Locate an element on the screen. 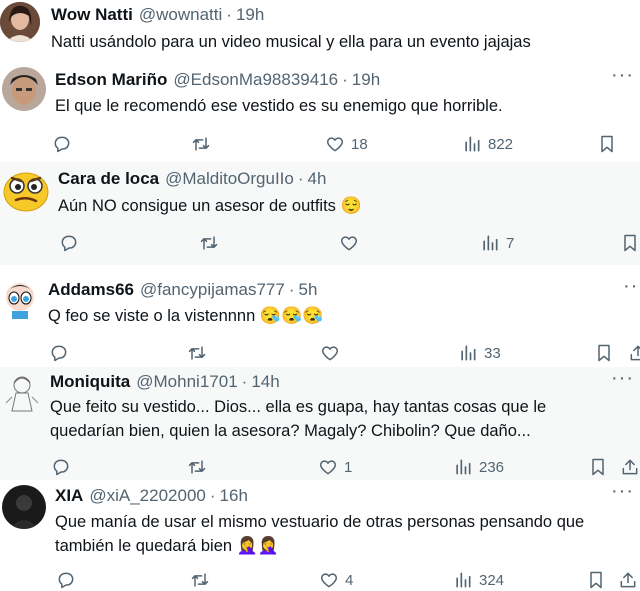 The width and height of the screenshot is (640, 591). views-button: 7 is located at coordinates (497, 243).